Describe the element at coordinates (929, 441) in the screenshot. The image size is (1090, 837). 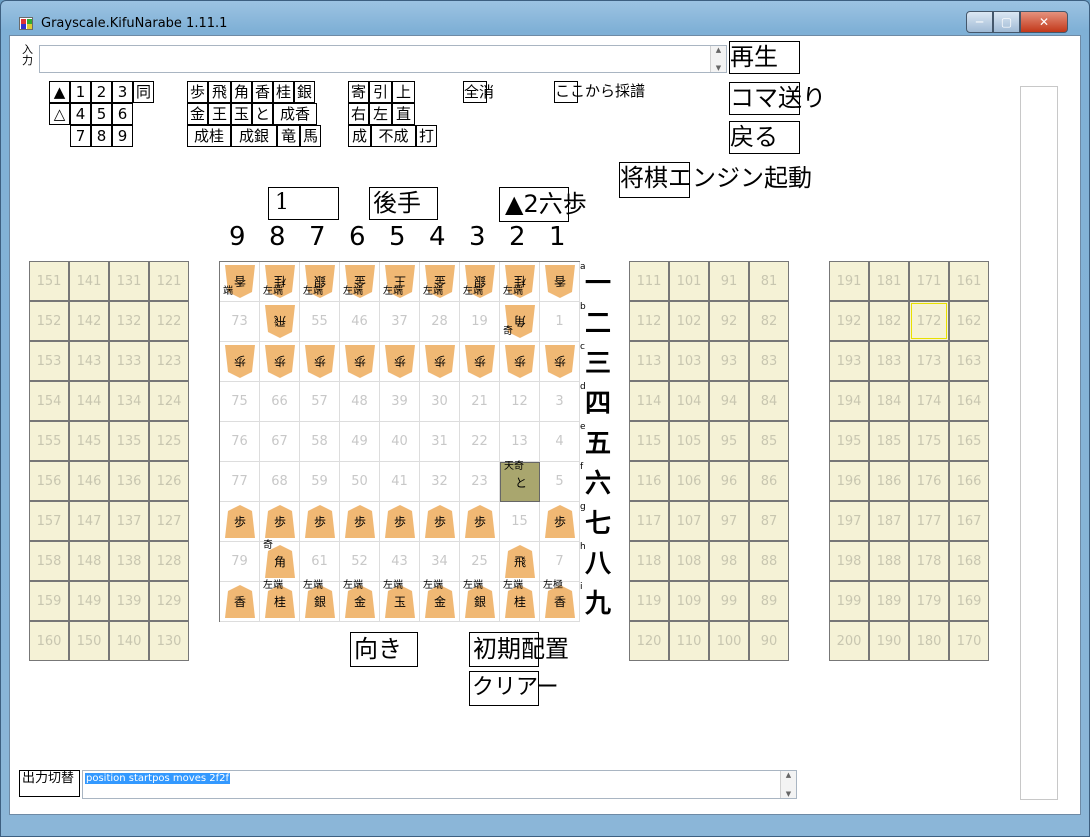
I see `stand-square: 175` at that location.